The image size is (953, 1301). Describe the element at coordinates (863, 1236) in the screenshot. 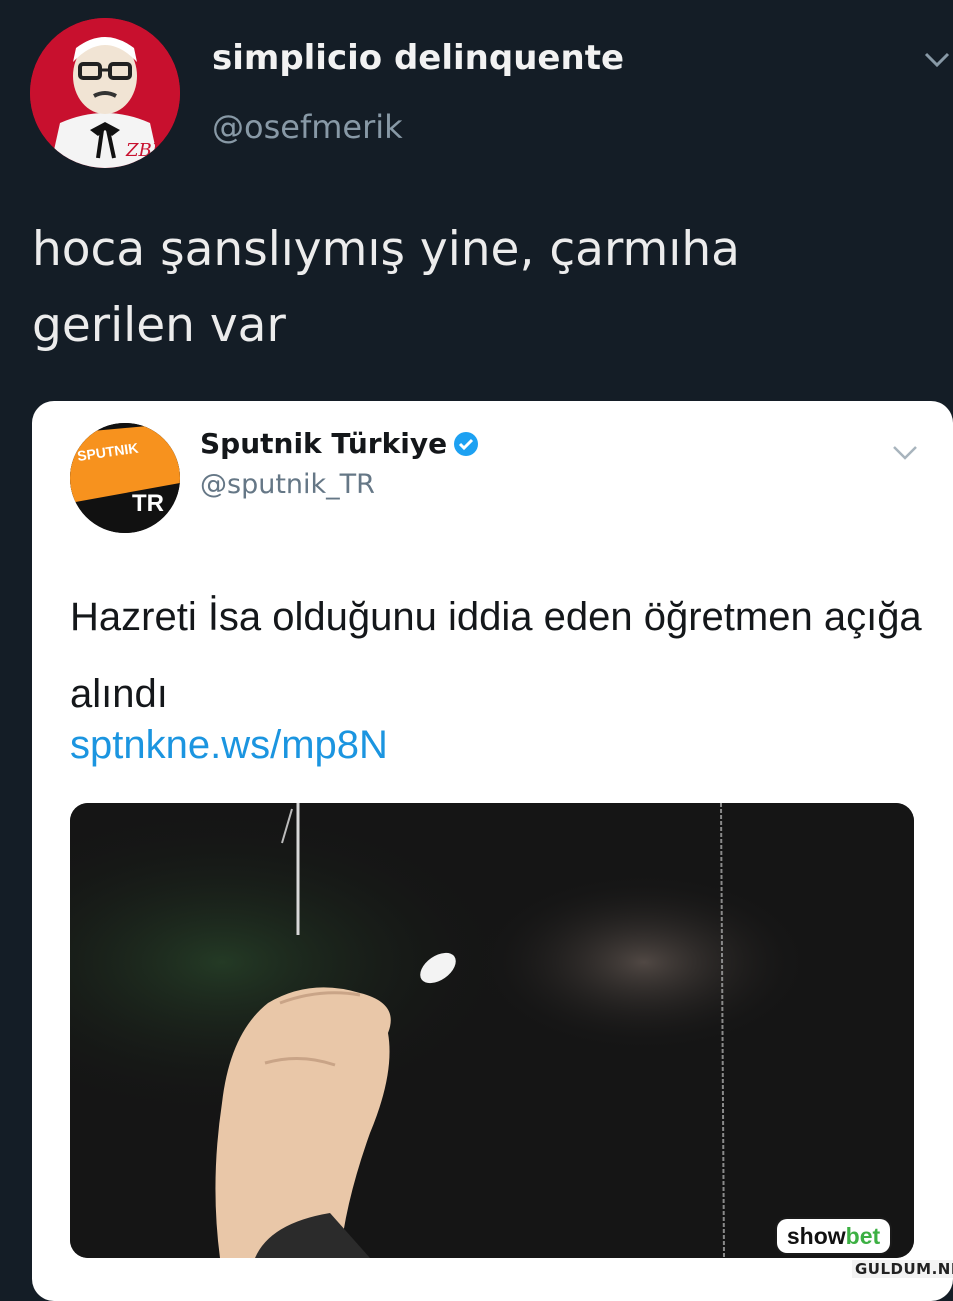

I see `badge-bet: bet` at that location.